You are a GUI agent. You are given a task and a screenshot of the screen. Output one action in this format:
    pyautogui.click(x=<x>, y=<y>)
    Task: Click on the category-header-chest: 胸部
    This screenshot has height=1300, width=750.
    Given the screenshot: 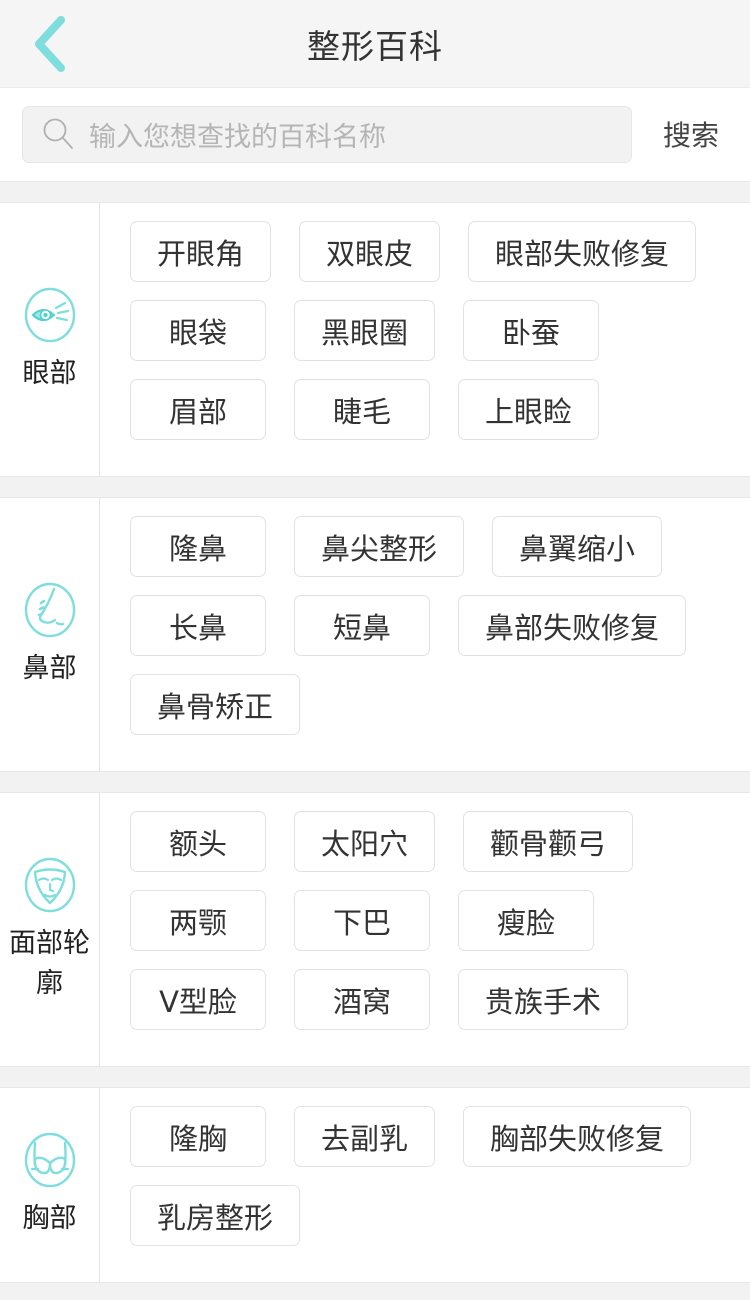 What is the action you would take?
    pyautogui.click(x=50, y=1185)
    